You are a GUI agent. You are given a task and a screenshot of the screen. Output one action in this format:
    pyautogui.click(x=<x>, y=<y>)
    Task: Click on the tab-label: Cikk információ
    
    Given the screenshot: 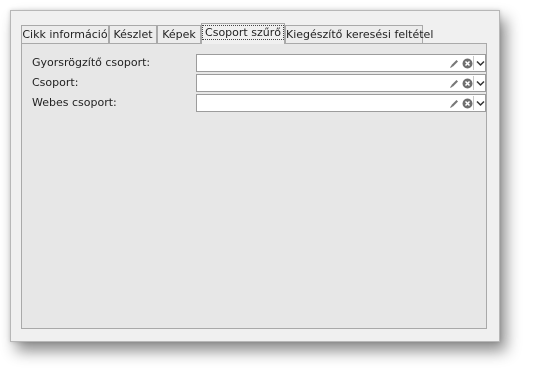 What is the action you would take?
    pyautogui.click(x=65, y=34)
    